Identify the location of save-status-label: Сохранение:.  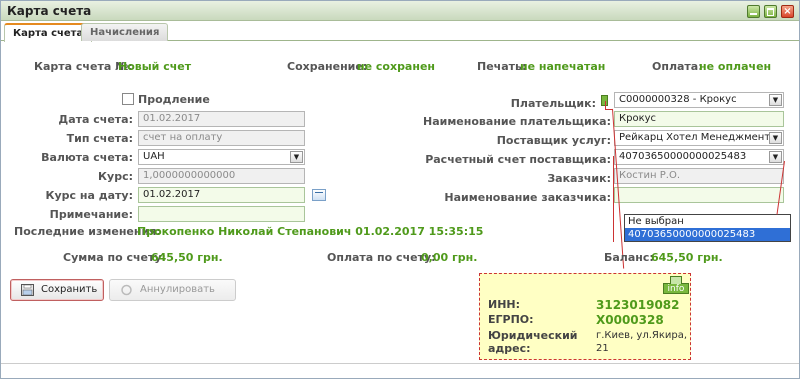
(327, 66).